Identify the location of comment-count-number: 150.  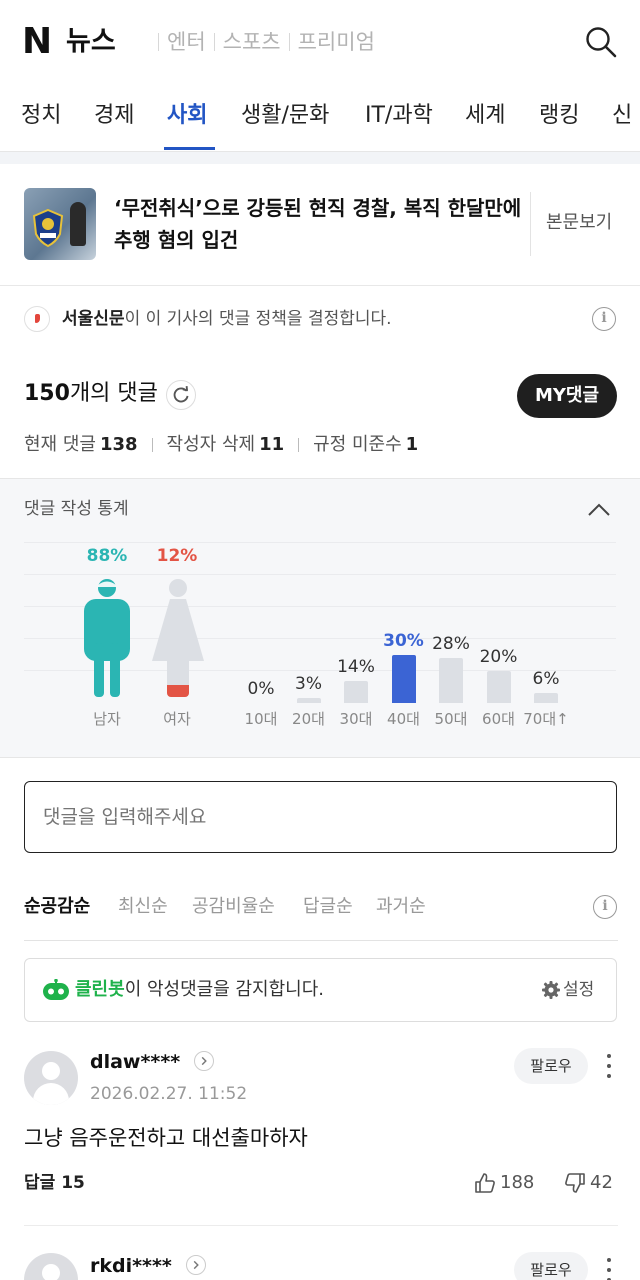
(47, 393).